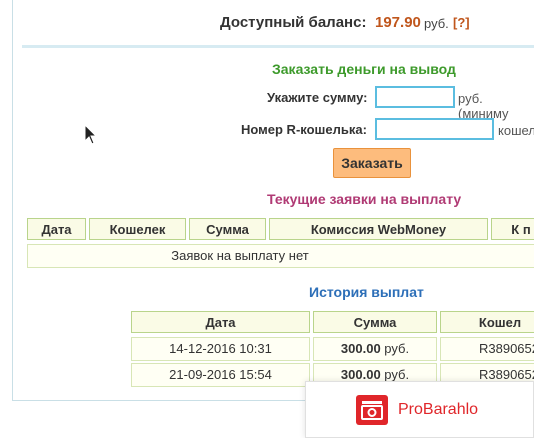  I want to click on probarahlo-text: ProBarahlo, so click(438, 409).